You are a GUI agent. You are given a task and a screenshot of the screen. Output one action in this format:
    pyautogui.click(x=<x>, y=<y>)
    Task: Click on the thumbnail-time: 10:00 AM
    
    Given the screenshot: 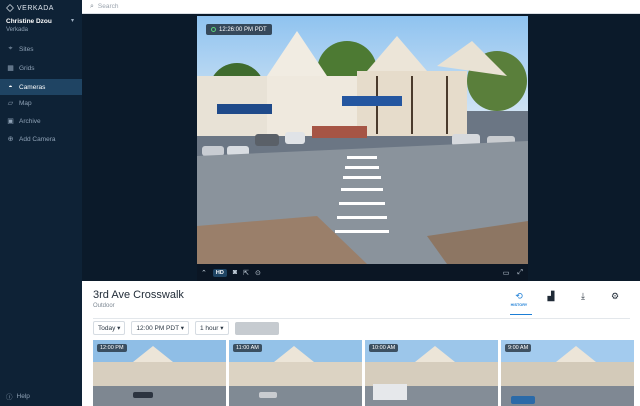 What is the action you would take?
    pyautogui.click(x=384, y=348)
    